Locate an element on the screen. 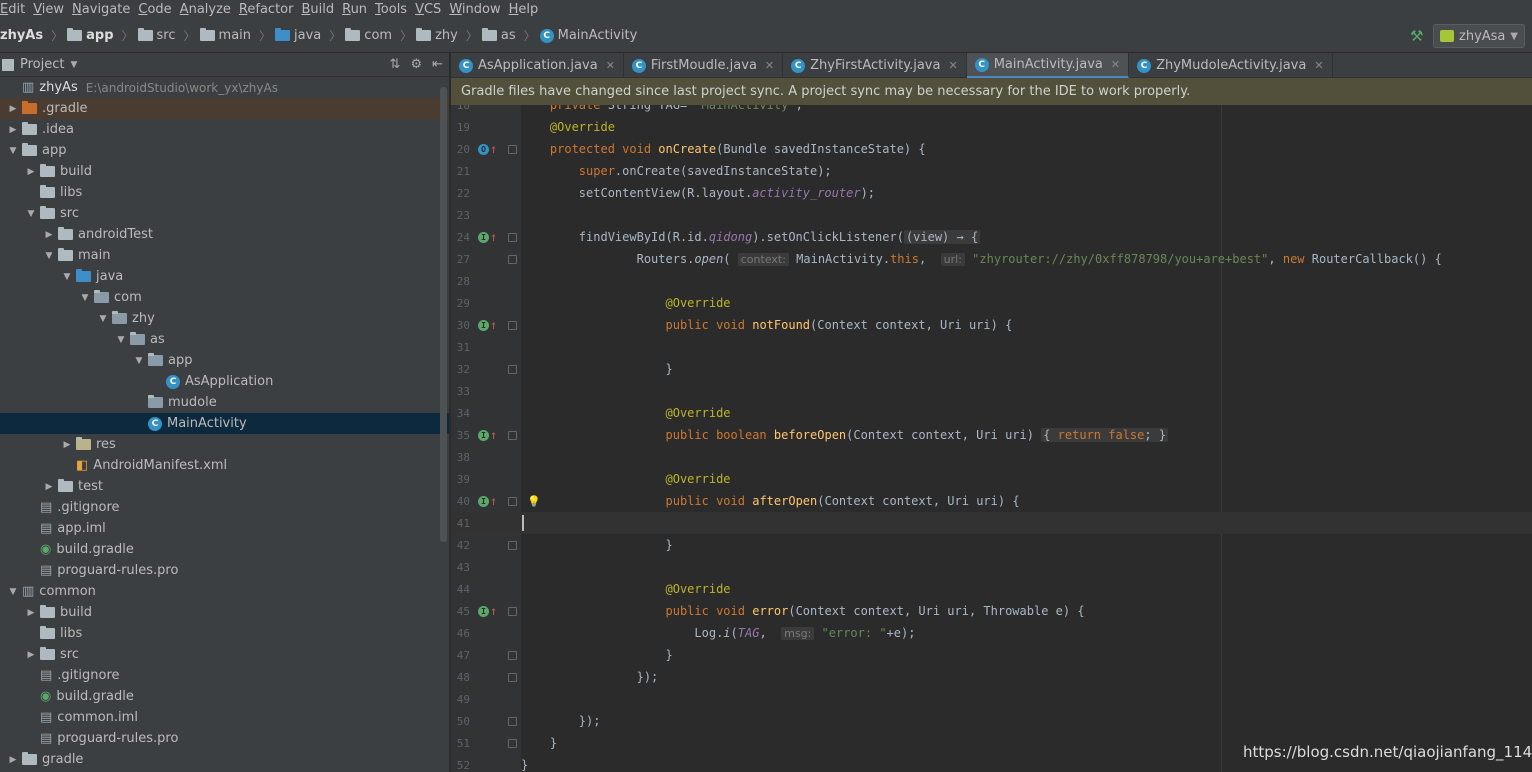  project-view-select: Project is located at coordinates (42, 64).